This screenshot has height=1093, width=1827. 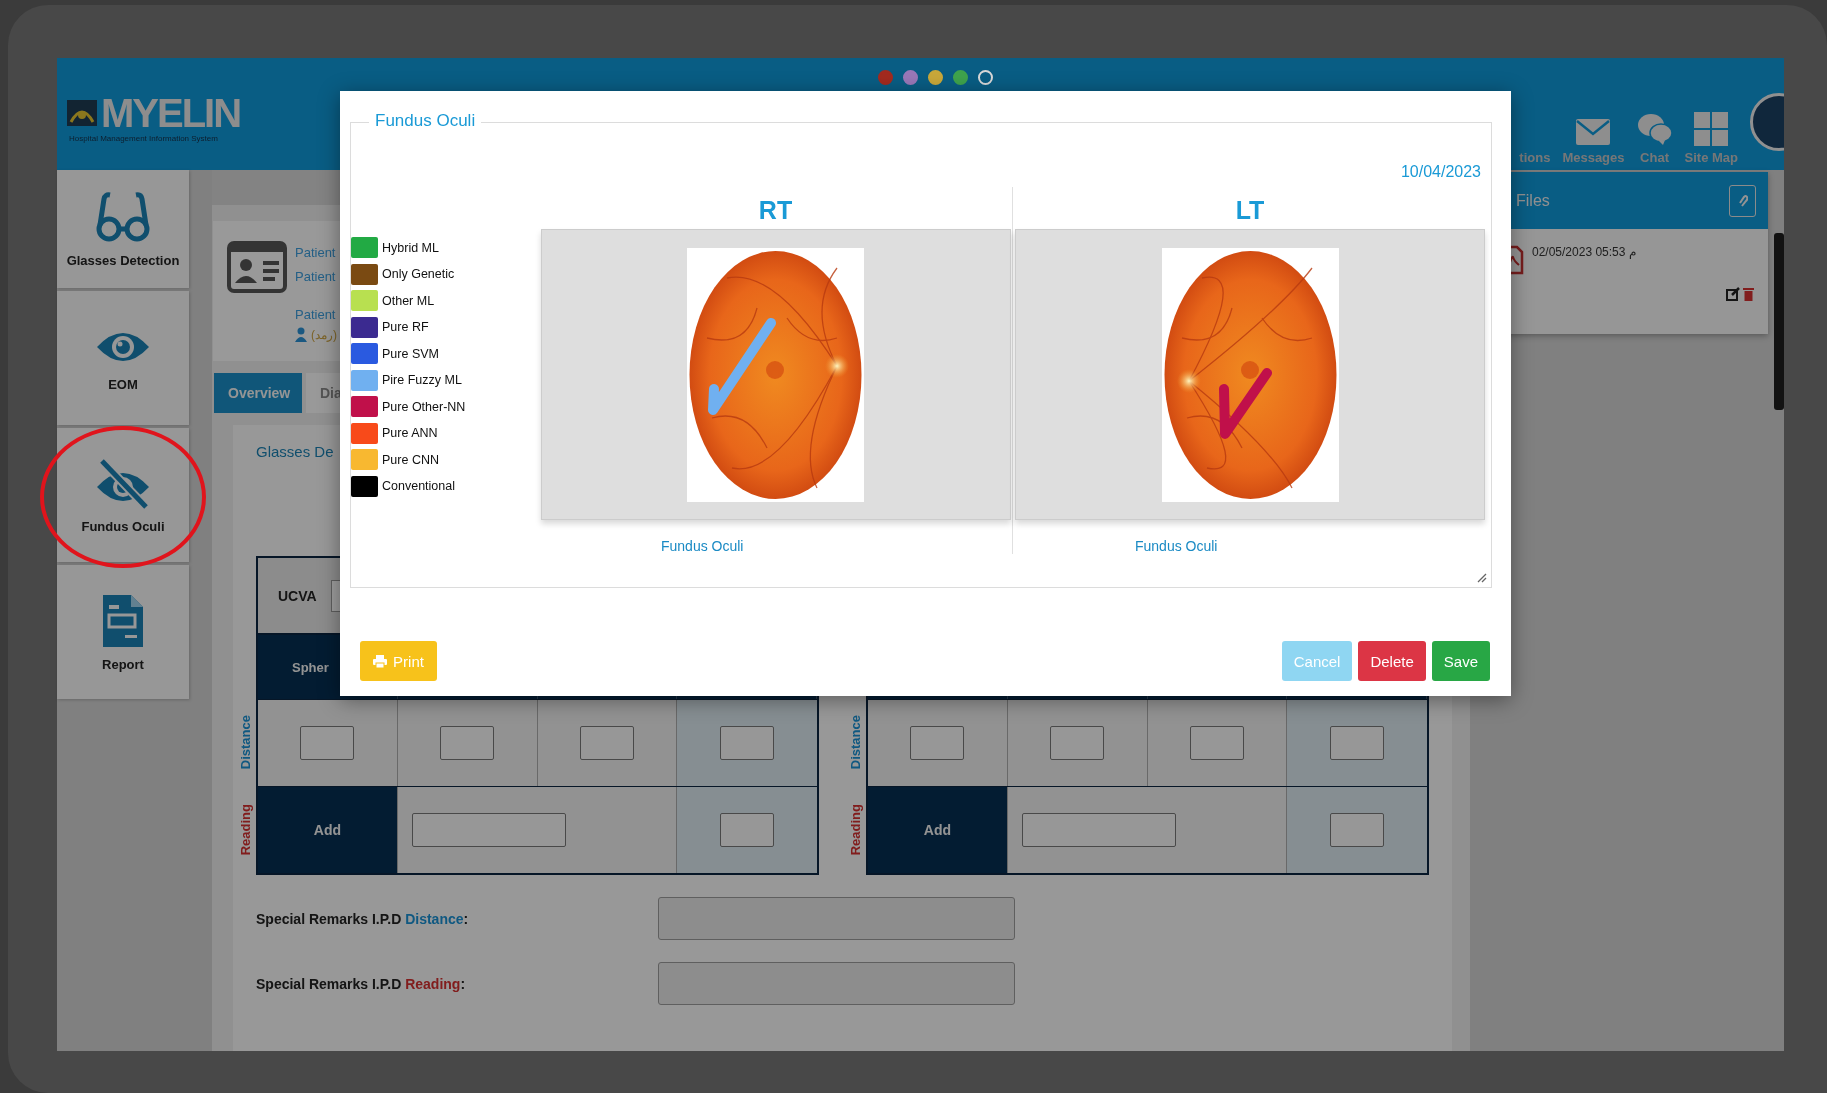 What do you see at coordinates (418, 486) in the screenshot?
I see `legend-label: Conventional` at bounding box center [418, 486].